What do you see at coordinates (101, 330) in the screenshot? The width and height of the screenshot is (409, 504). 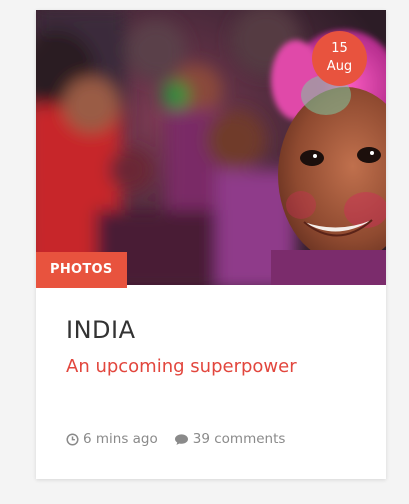 I see `post-title: INDIA` at bounding box center [101, 330].